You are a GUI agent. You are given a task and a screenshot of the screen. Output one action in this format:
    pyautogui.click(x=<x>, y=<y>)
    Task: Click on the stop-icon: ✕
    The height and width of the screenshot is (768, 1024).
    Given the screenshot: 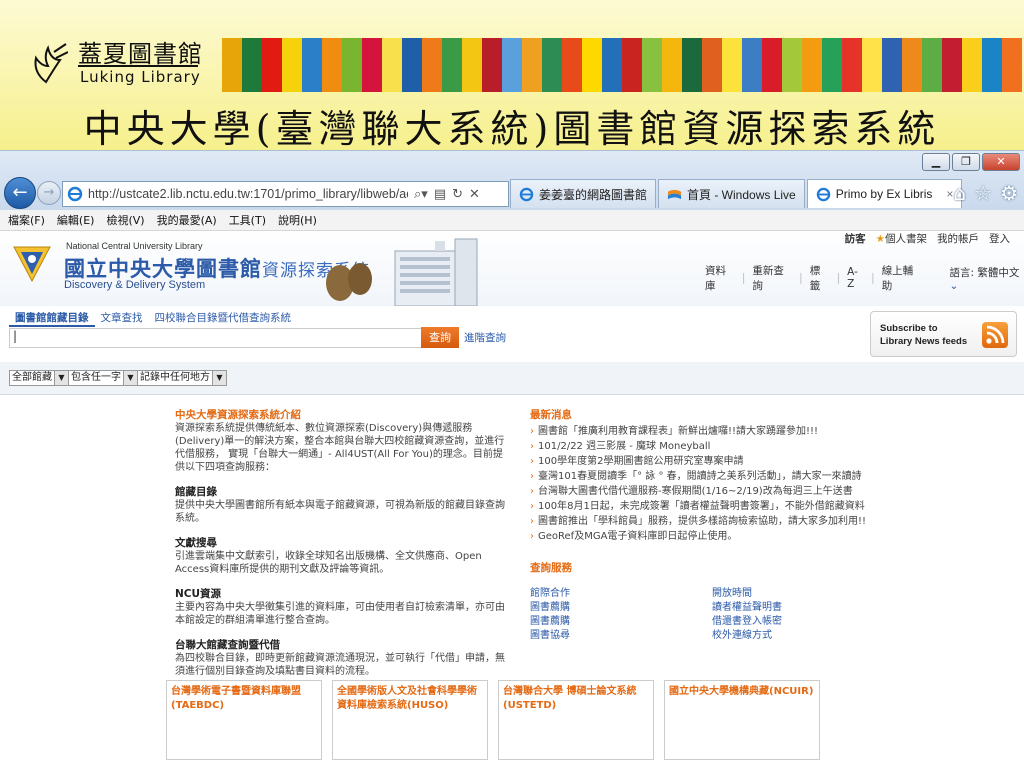 What is the action you would take?
    pyautogui.click(x=474, y=194)
    